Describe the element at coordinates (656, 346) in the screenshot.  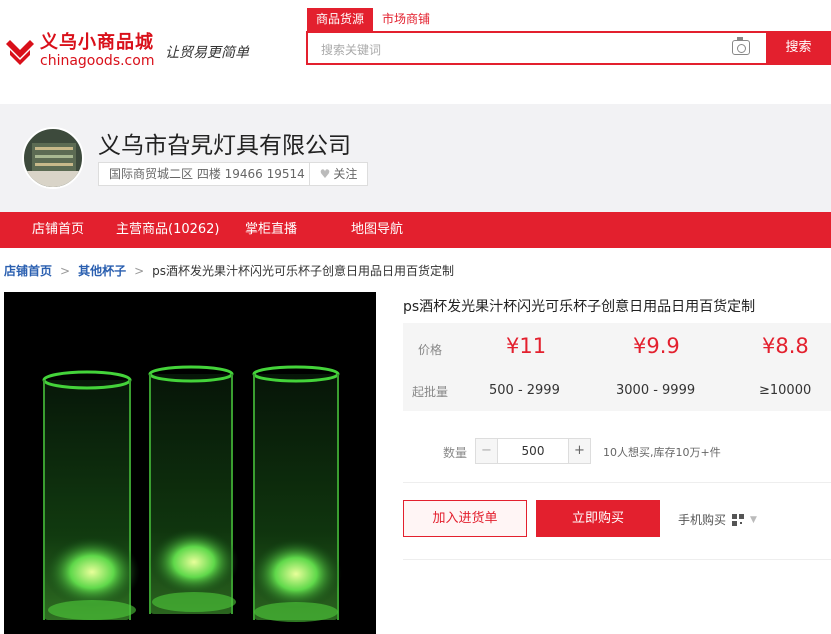
I see `price-tier-2: ¥9.9` at that location.